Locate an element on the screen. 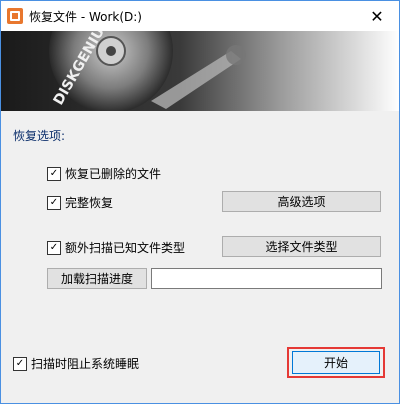  full-recovery-checkbox: ✓ 完整恢复 is located at coordinates (80, 202).